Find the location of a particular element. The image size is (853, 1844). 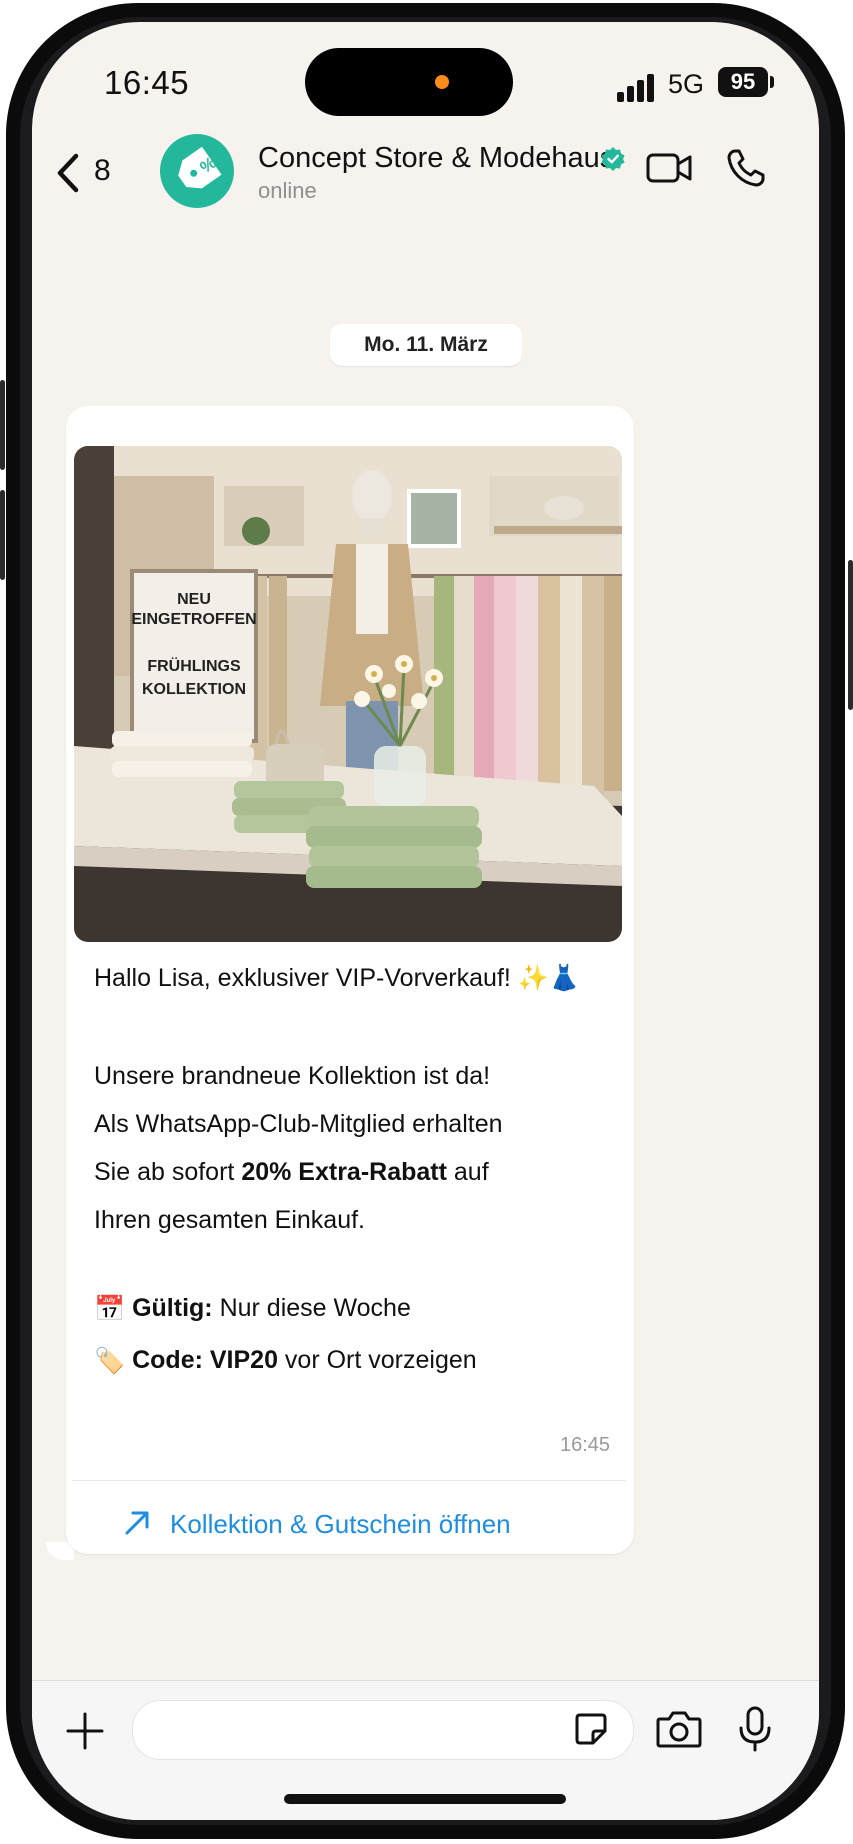

sign-line: EINGETROFFEN is located at coordinates (193, 619).